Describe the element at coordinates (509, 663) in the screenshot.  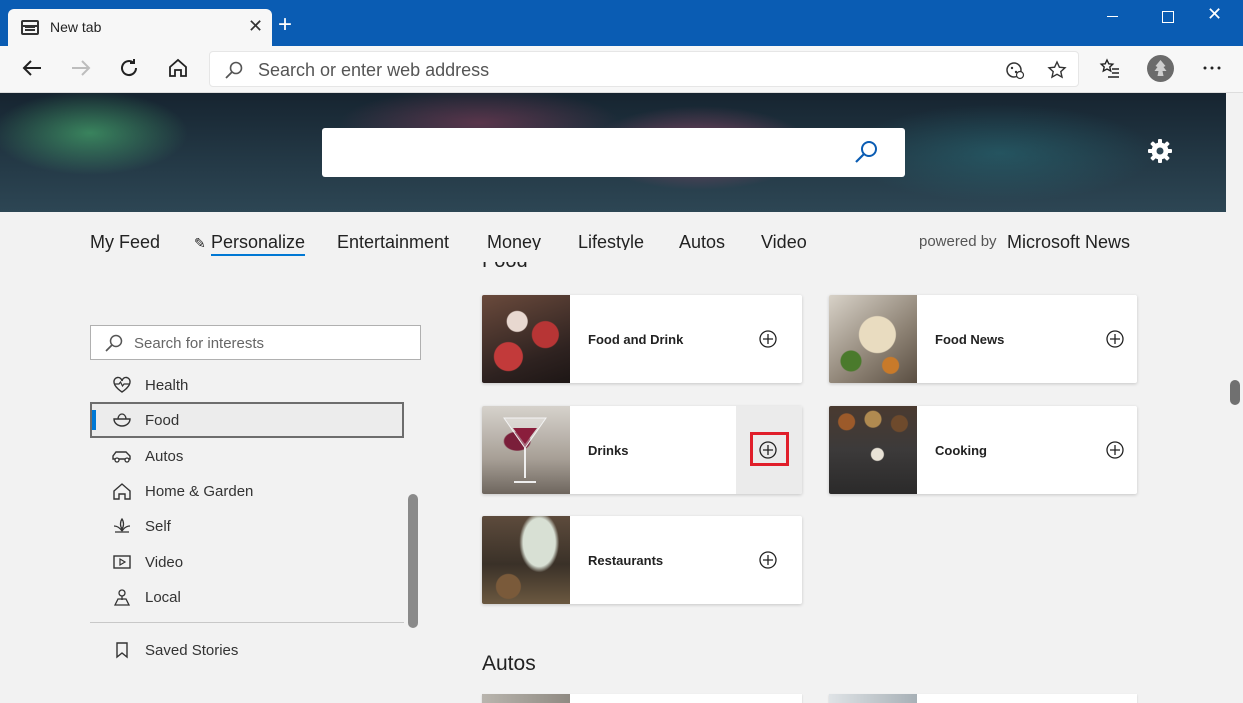
I see `section-title-autos: Autos` at that location.